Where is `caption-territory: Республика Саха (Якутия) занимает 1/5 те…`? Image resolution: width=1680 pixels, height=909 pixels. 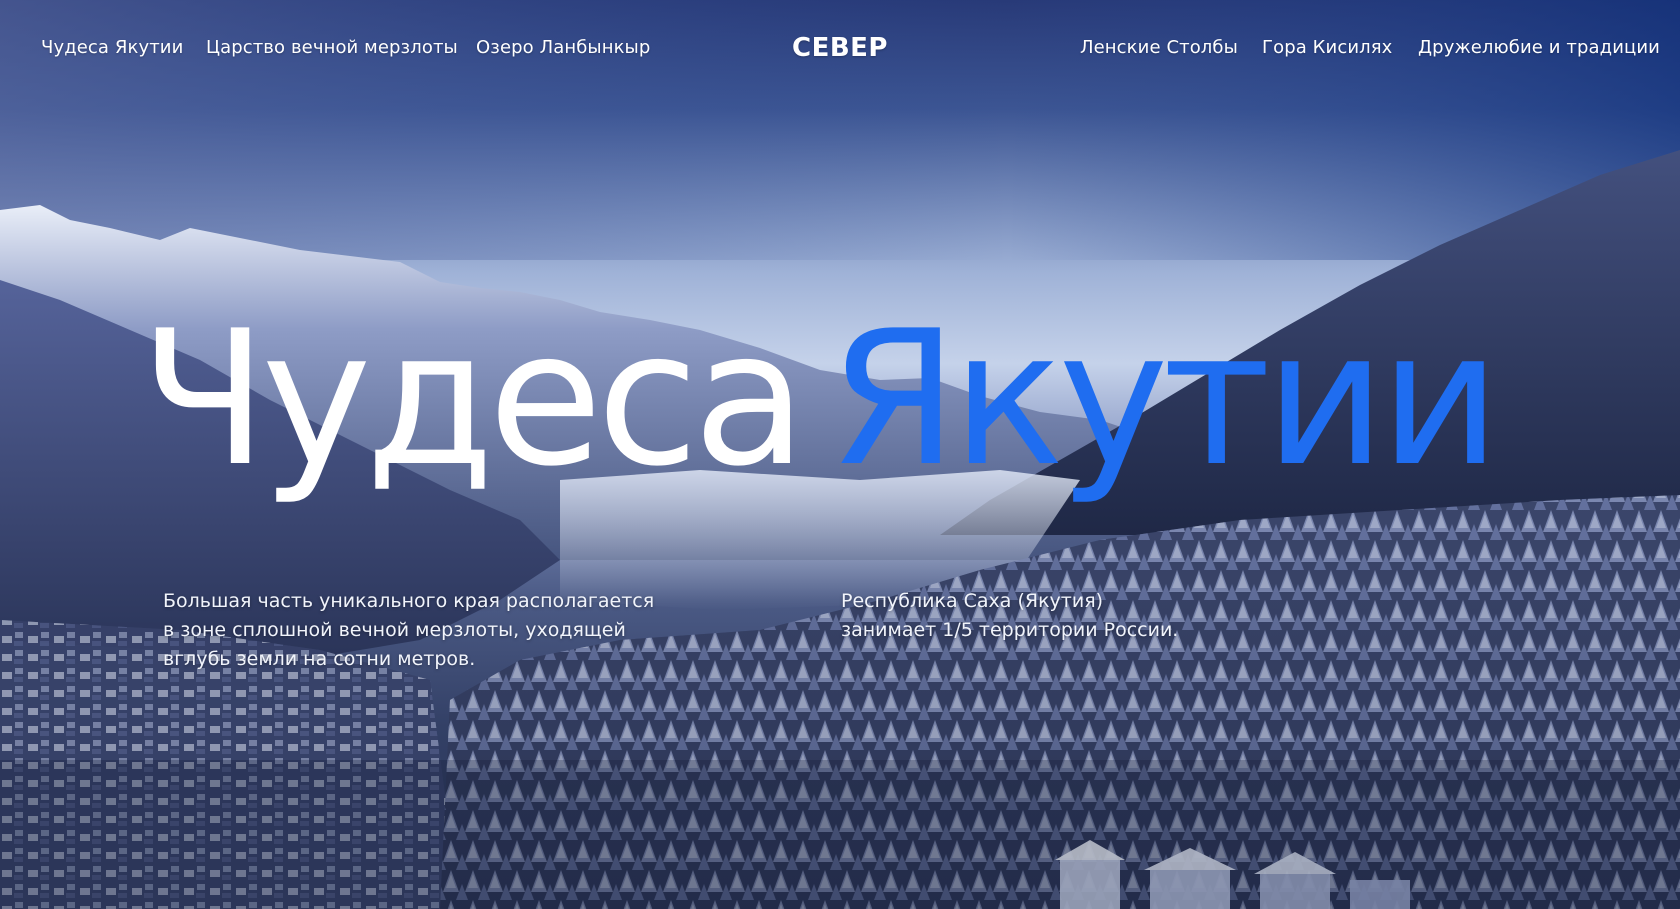
caption-territory: Республика Саха (Якутия) занимает 1/5 те… is located at coordinates (1009, 616).